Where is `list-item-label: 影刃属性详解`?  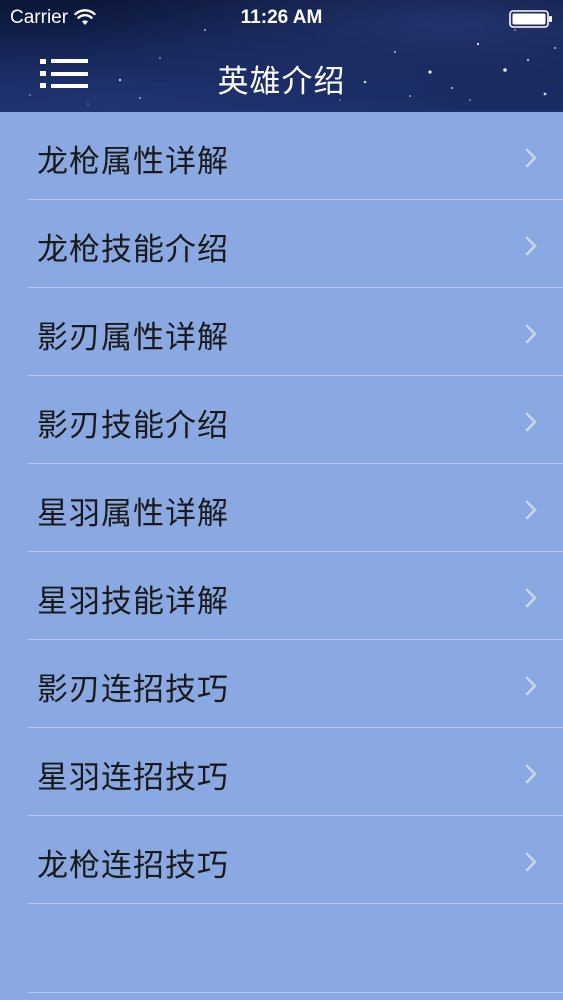
list-item-label: 影刃属性详解 is located at coordinates (133, 338).